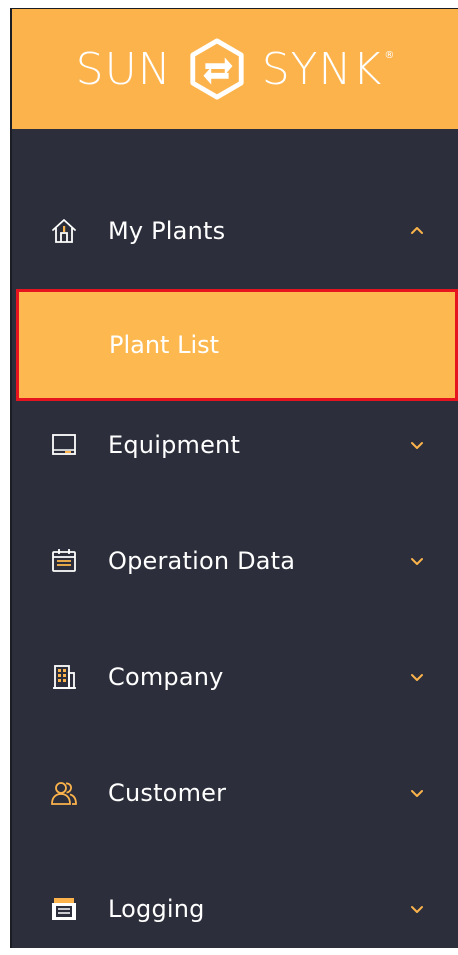 This screenshot has width=458, height=955. I want to click on building-icon, so click(64, 677).